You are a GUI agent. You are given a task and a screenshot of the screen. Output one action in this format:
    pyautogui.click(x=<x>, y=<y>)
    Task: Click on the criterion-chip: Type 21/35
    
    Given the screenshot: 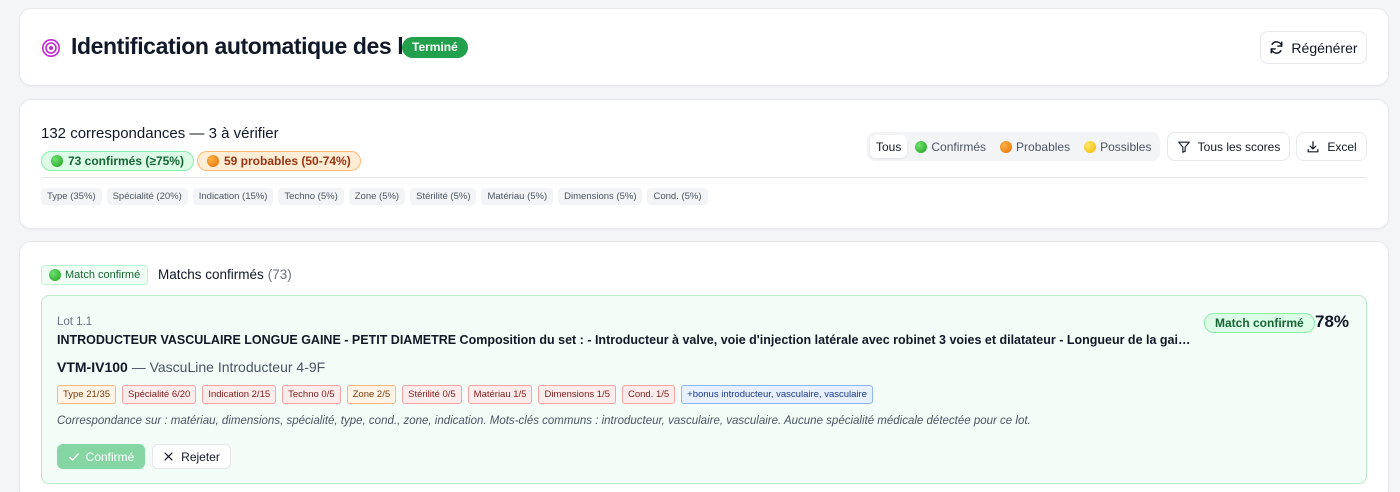 What is the action you would take?
    pyautogui.click(x=87, y=394)
    